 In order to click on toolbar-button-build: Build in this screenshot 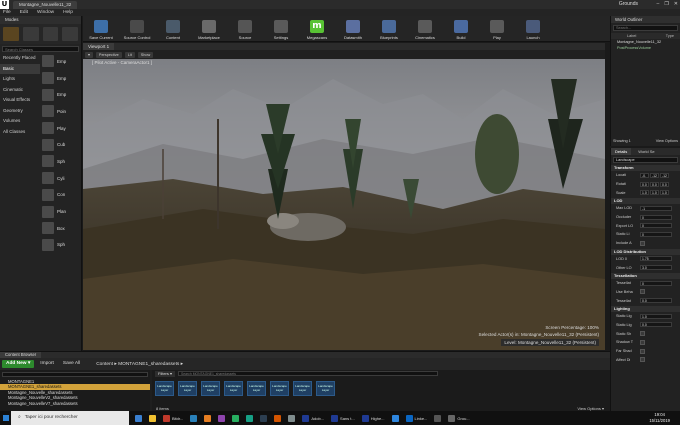, I will do `click(461, 29)`.